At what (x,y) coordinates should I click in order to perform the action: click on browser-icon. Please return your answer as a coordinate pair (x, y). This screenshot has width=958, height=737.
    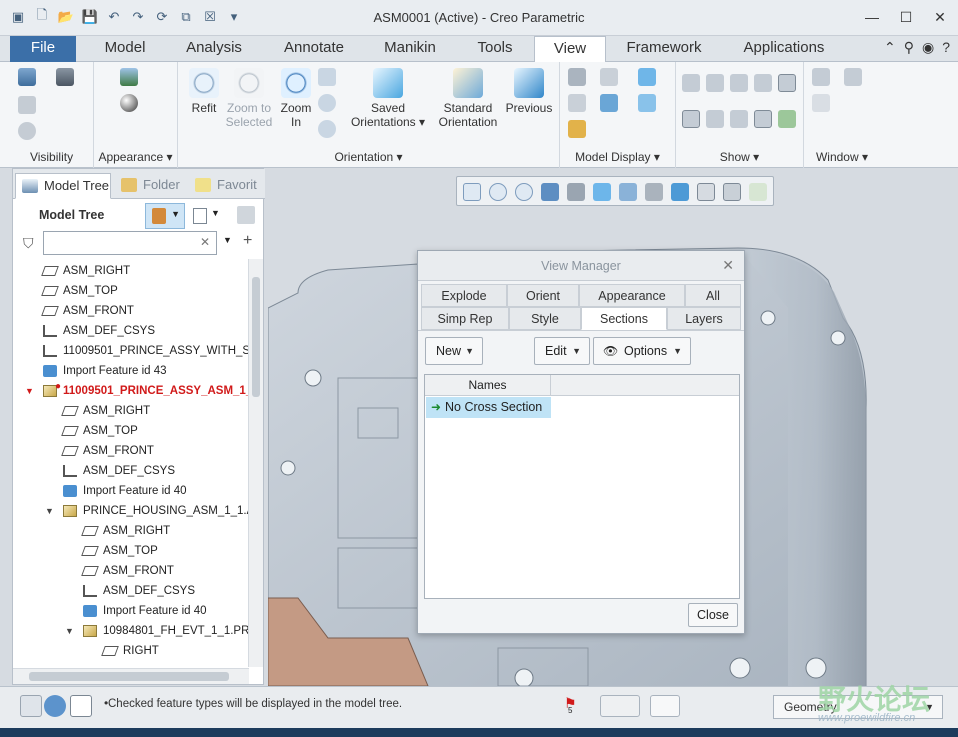
    Looking at the image, I should click on (55, 706).